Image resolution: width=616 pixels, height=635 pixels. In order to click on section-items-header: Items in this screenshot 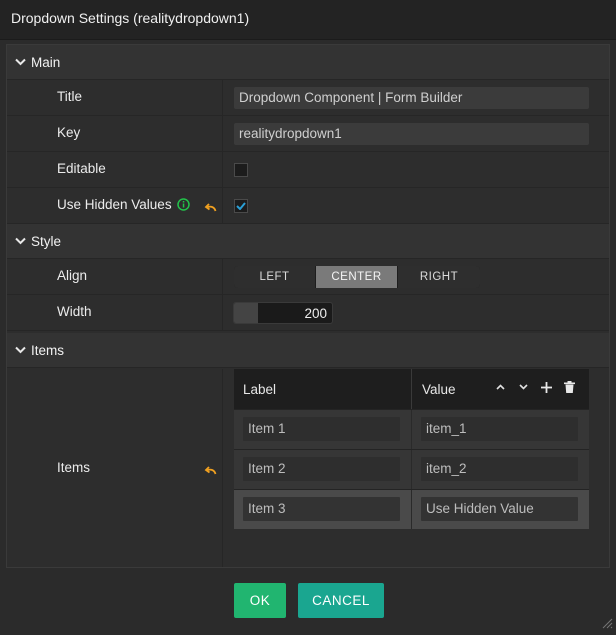, I will do `click(308, 350)`.